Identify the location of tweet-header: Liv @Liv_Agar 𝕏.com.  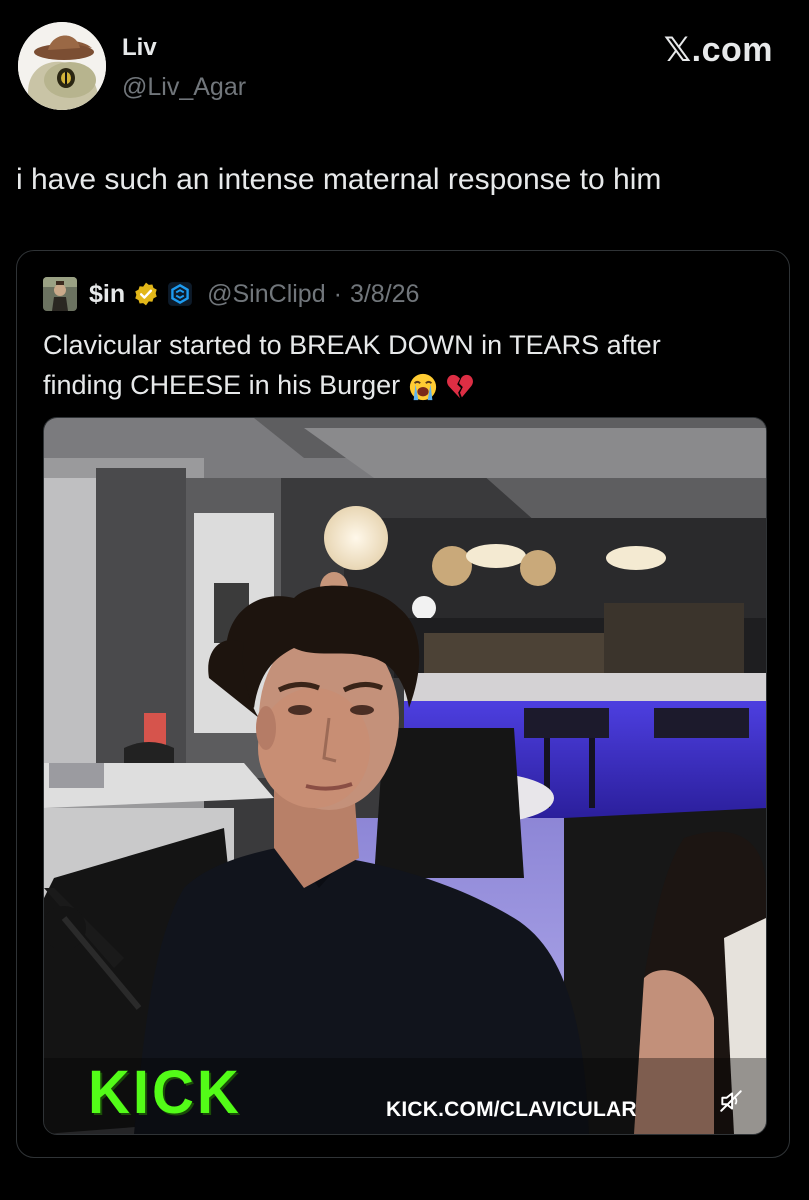
(404, 65).